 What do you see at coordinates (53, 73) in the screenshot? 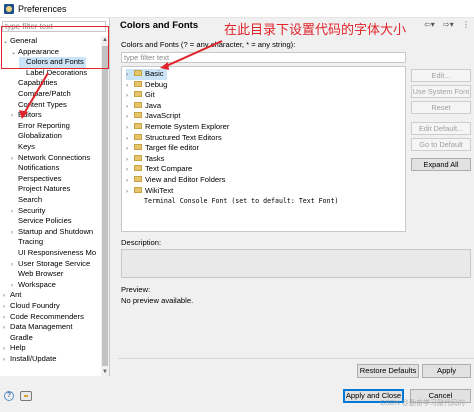
I see `tree-item: Label Decorations` at bounding box center [53, 73].